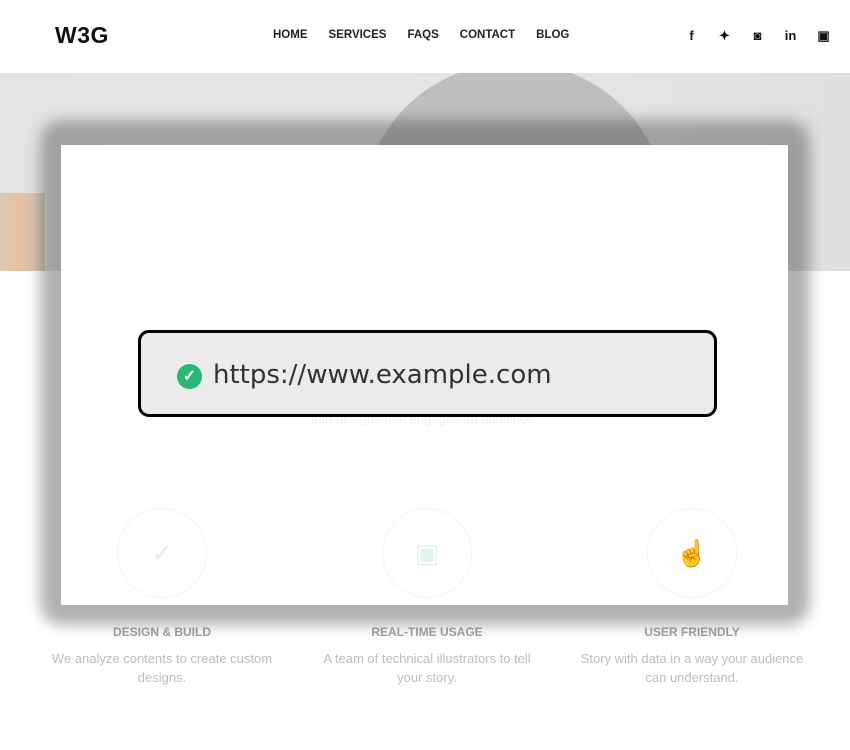  Describe the element at coordinates (424, 210) in the screenshot. I see `panel-hero-fade` at that location.